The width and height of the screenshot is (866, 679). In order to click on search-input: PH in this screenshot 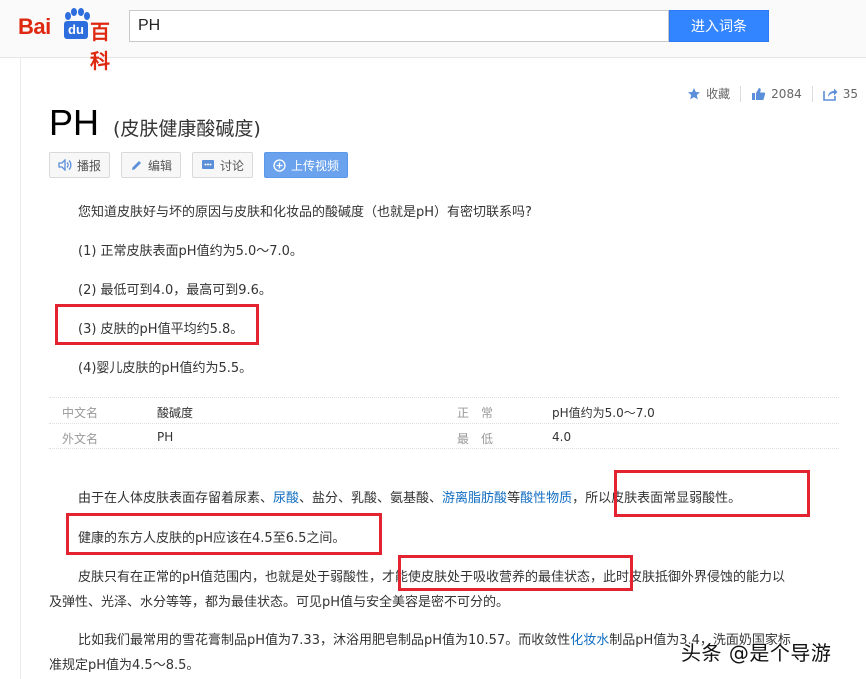, I will do `click(399, 26)`.